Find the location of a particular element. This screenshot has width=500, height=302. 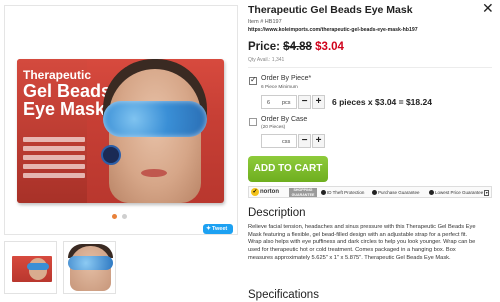

sale-price: $3.04 is located at coordinates (329, 47).